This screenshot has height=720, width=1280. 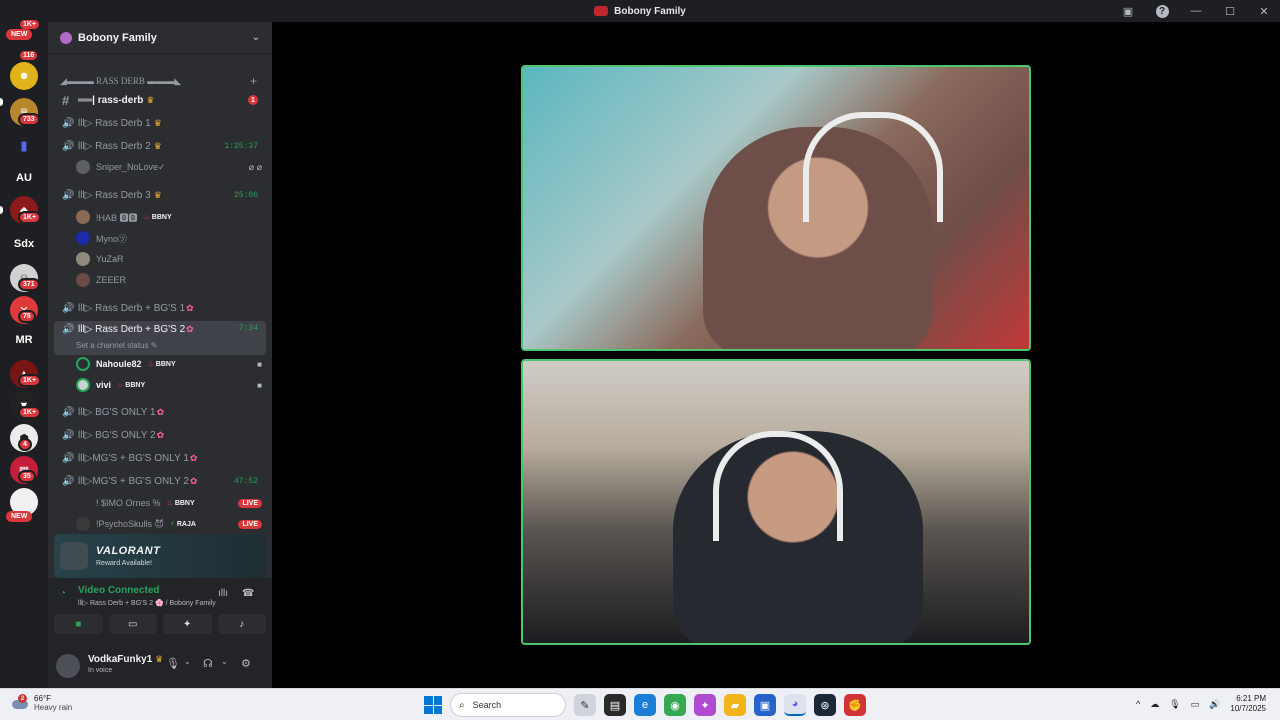 What do you see at coordinates (169, 503) in the screenshot?
I see `voice-member: ! $IMO Ornes % ♨ BBNY LIVE` at bounding box center [169, 503].